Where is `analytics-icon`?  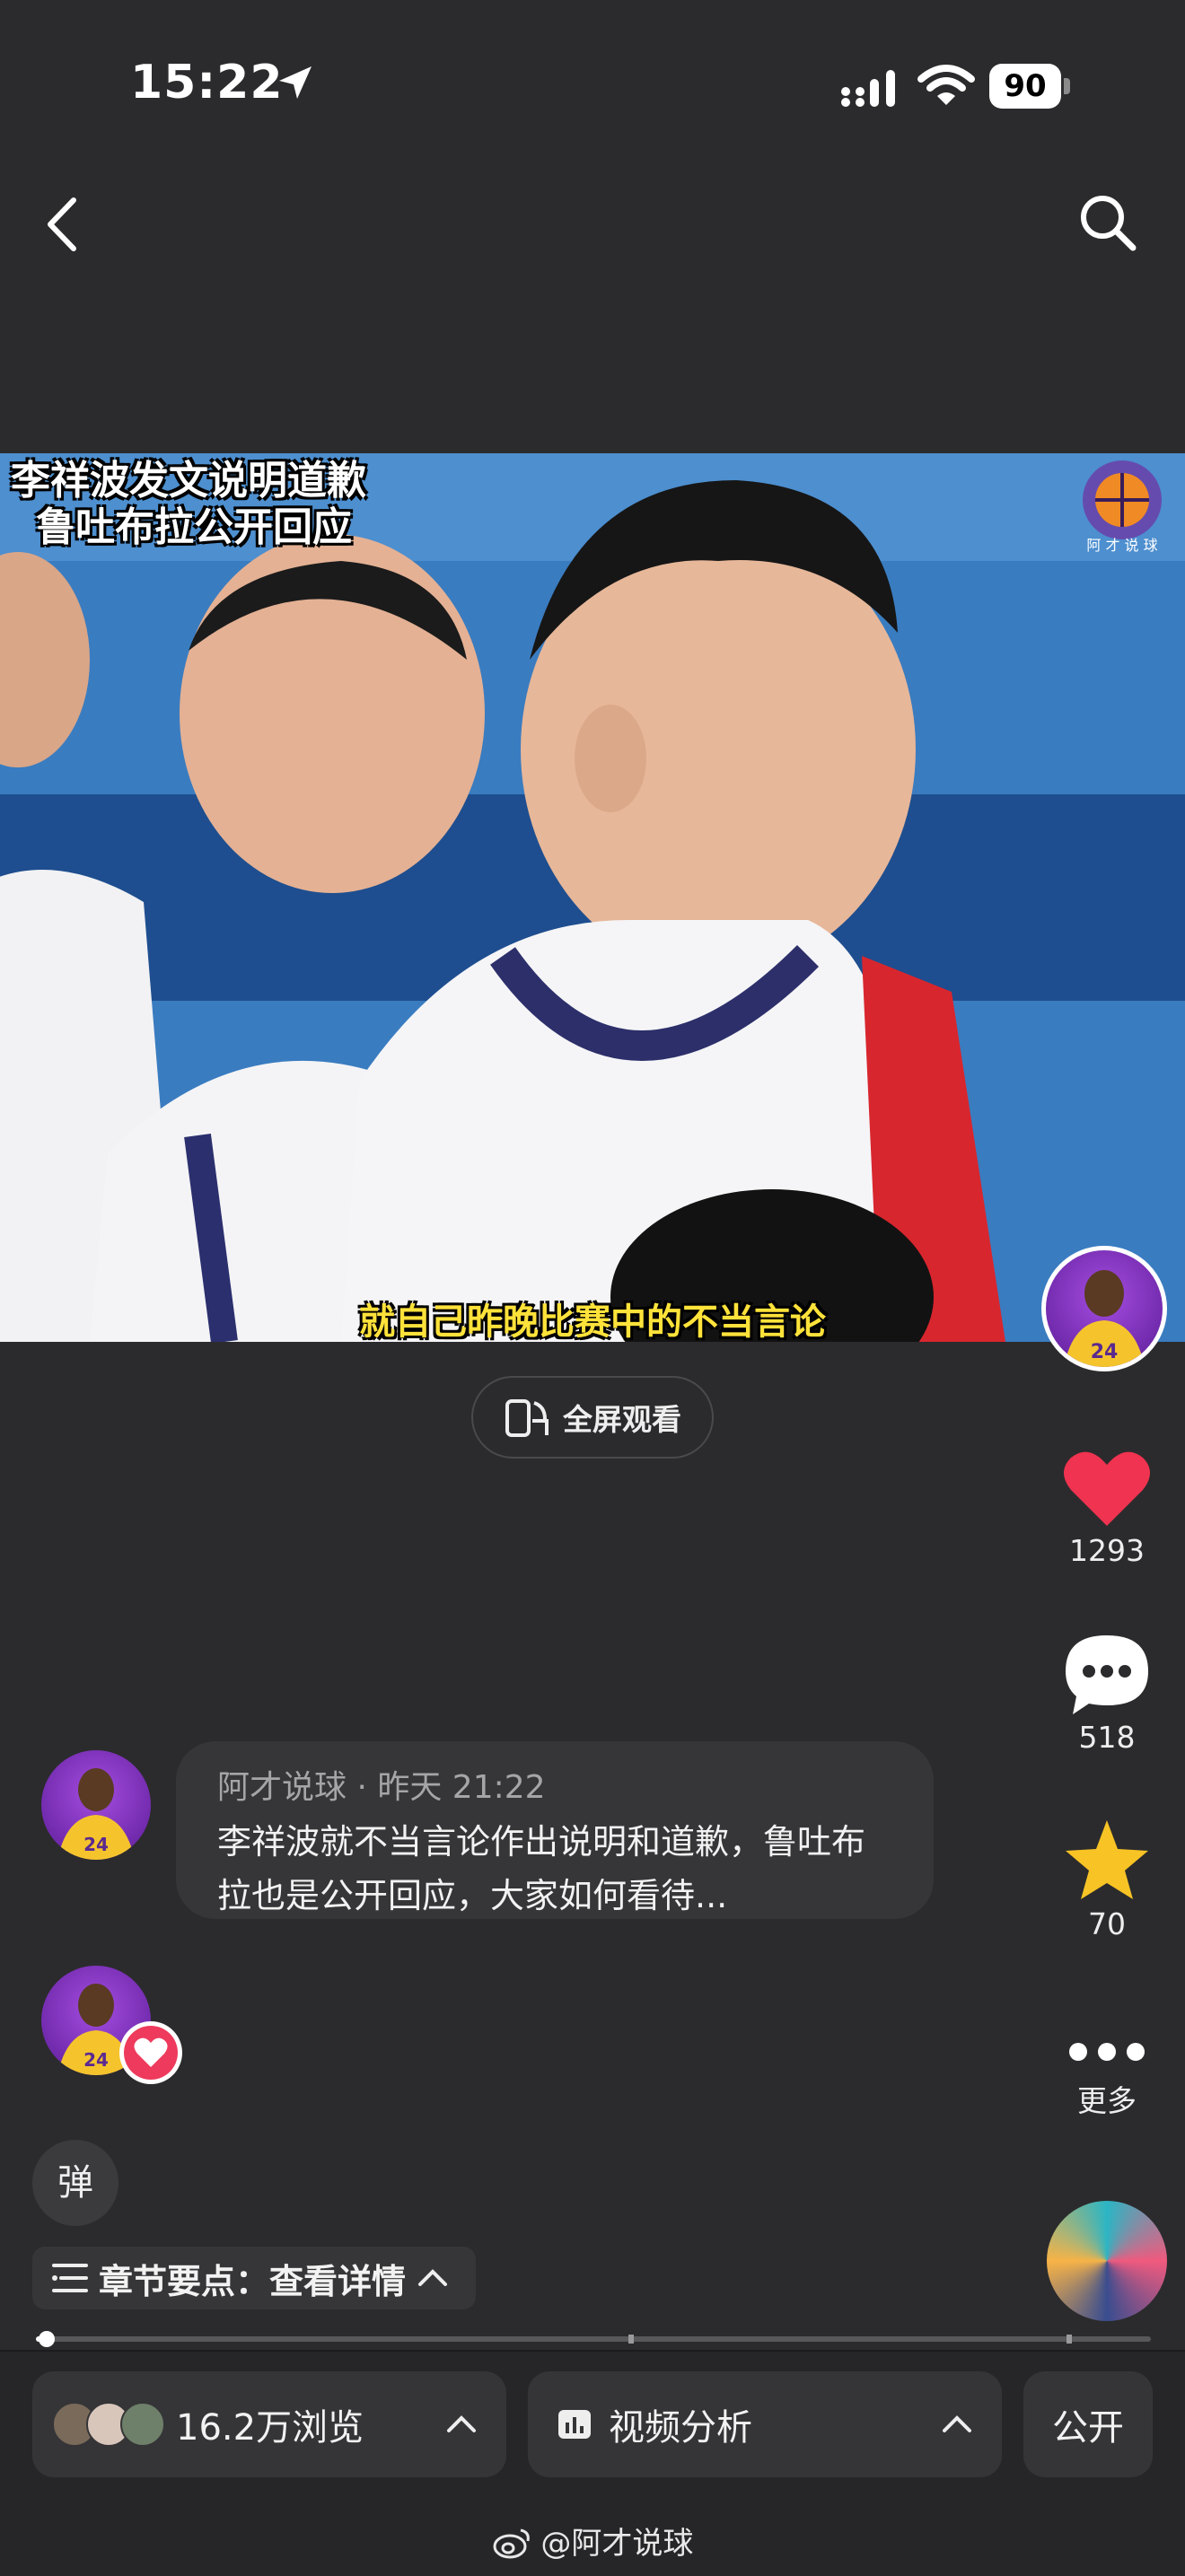 analytics-icon is located at coordinates (574, 2424).